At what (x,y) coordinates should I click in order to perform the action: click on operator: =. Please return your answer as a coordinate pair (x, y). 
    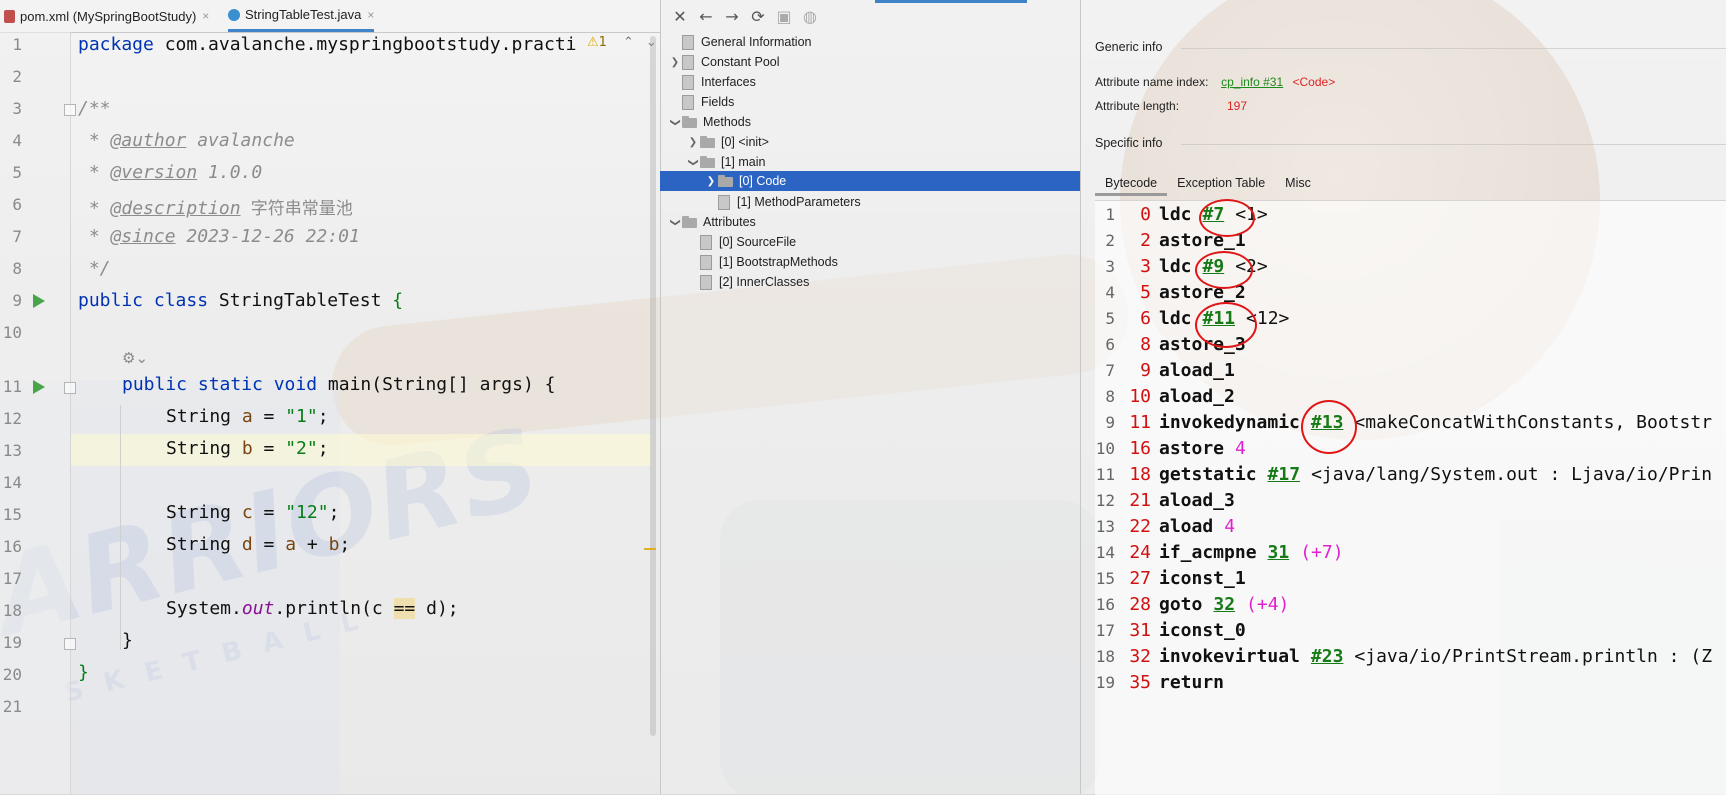
    Looking at the image, I should click on (269, 416).